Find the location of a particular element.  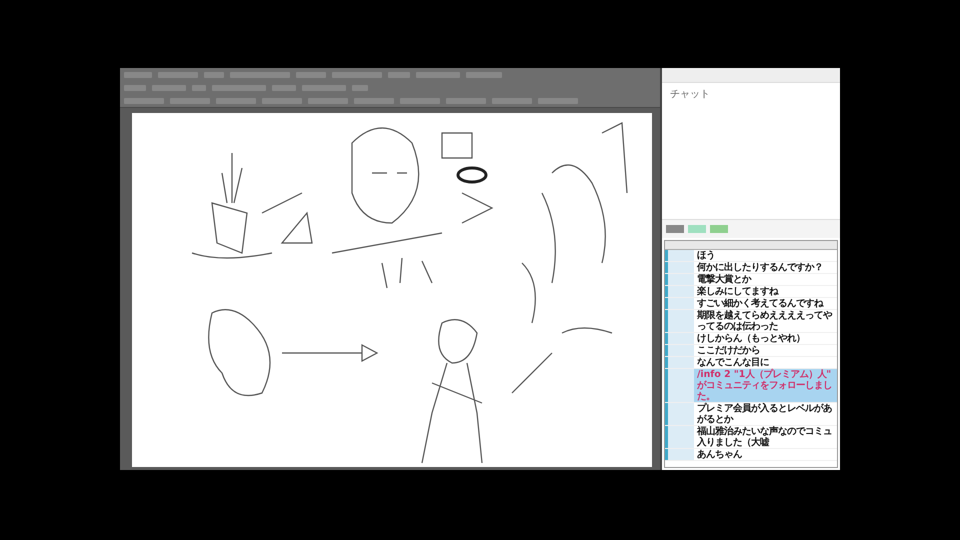

comment-text: けしからん（もっとやれ） is located at coordinates (751, 338).